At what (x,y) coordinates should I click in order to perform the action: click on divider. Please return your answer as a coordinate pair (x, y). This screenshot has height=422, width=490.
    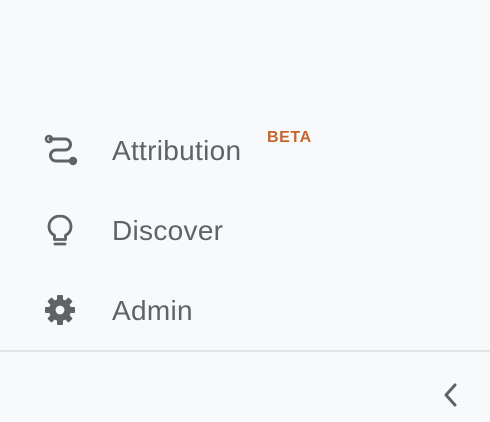
    Looking at the image, I should click on (245, 351).